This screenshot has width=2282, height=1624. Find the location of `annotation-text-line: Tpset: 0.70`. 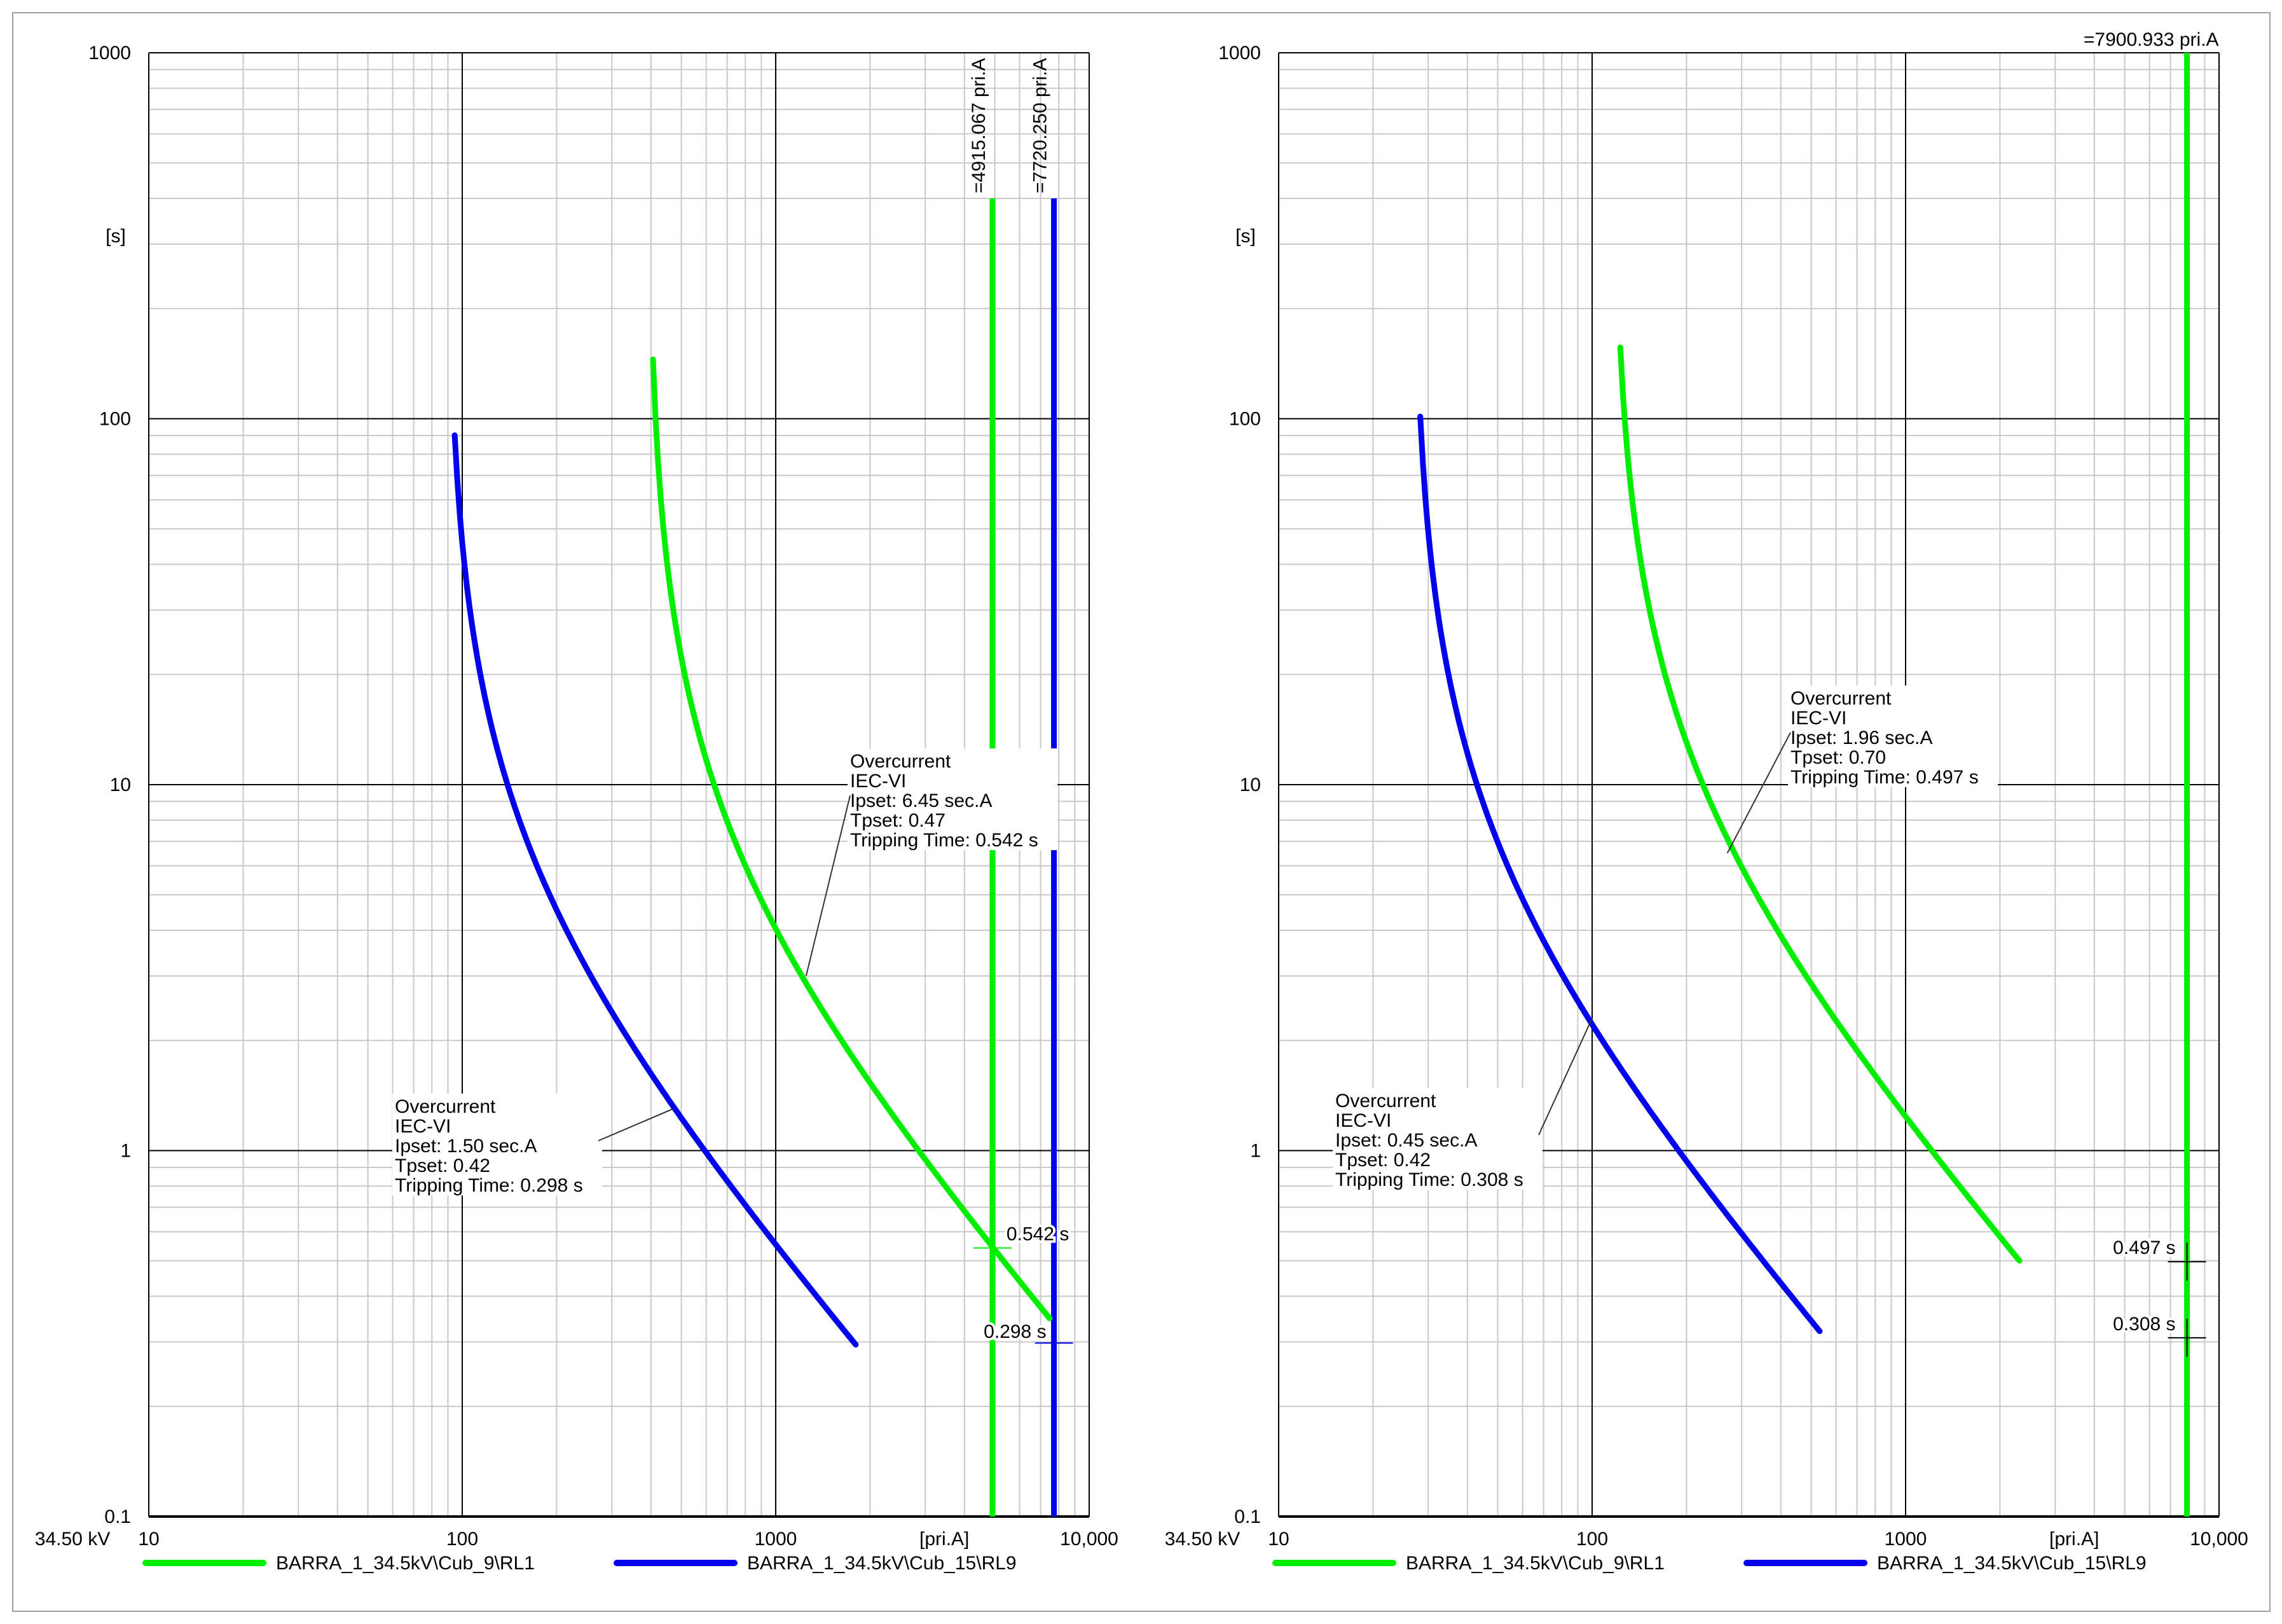

annotation-text-line: Tpset: 0.70 is located at coordinates (1839, 757).